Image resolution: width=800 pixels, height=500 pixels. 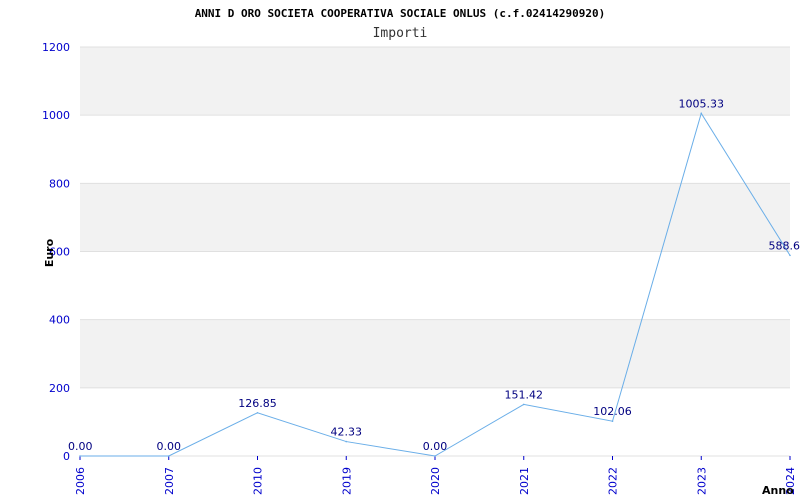 I want to click on y-tick-label: 1200, so click(x=56, y=47).